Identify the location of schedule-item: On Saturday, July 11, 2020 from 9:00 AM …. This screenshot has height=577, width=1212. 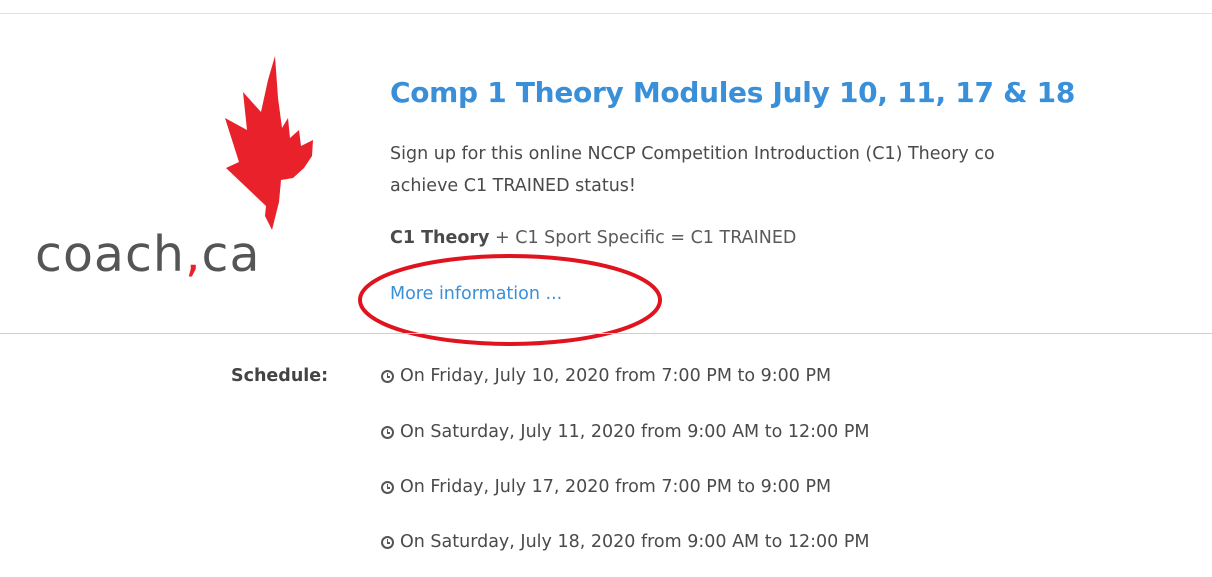
(625, 432).